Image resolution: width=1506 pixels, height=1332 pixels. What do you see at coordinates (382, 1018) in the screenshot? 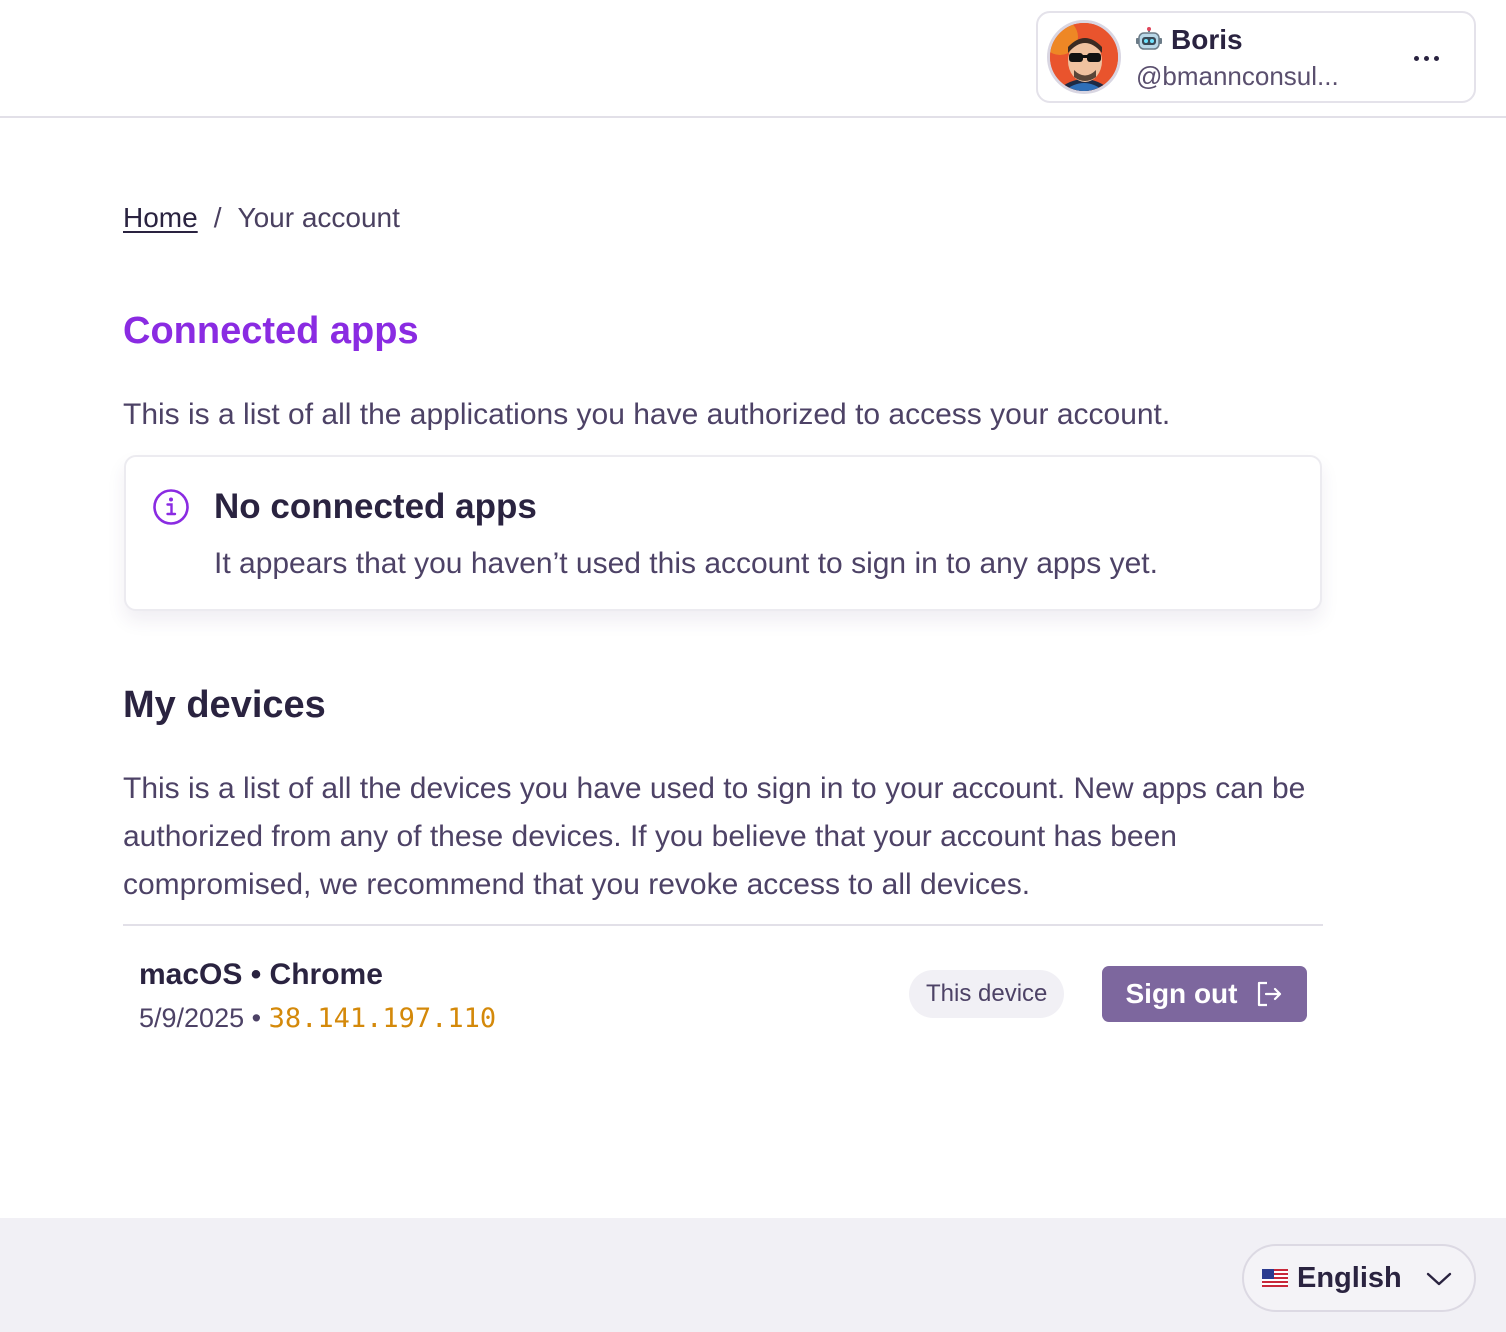
I see `device-ip: 38.141.197.110` at bounding box center [382, 1018].